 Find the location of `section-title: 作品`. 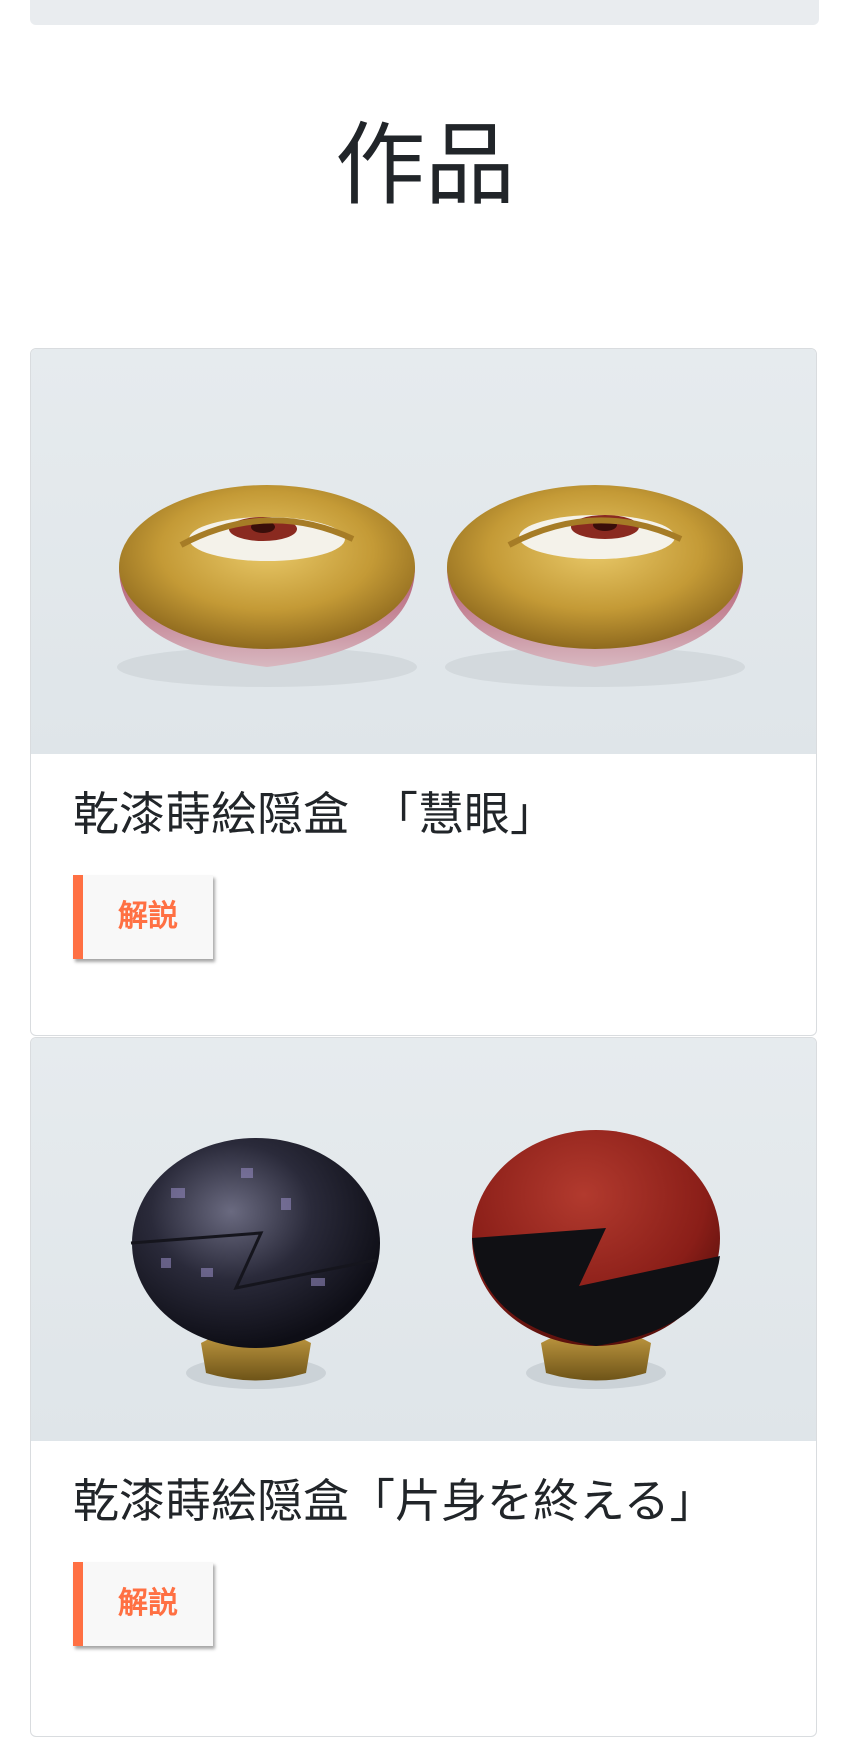

section-title: 作品 is located at coordinates (425, 165).